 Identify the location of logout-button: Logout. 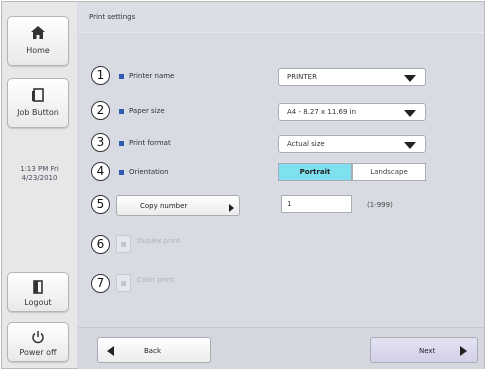
(38, 292).